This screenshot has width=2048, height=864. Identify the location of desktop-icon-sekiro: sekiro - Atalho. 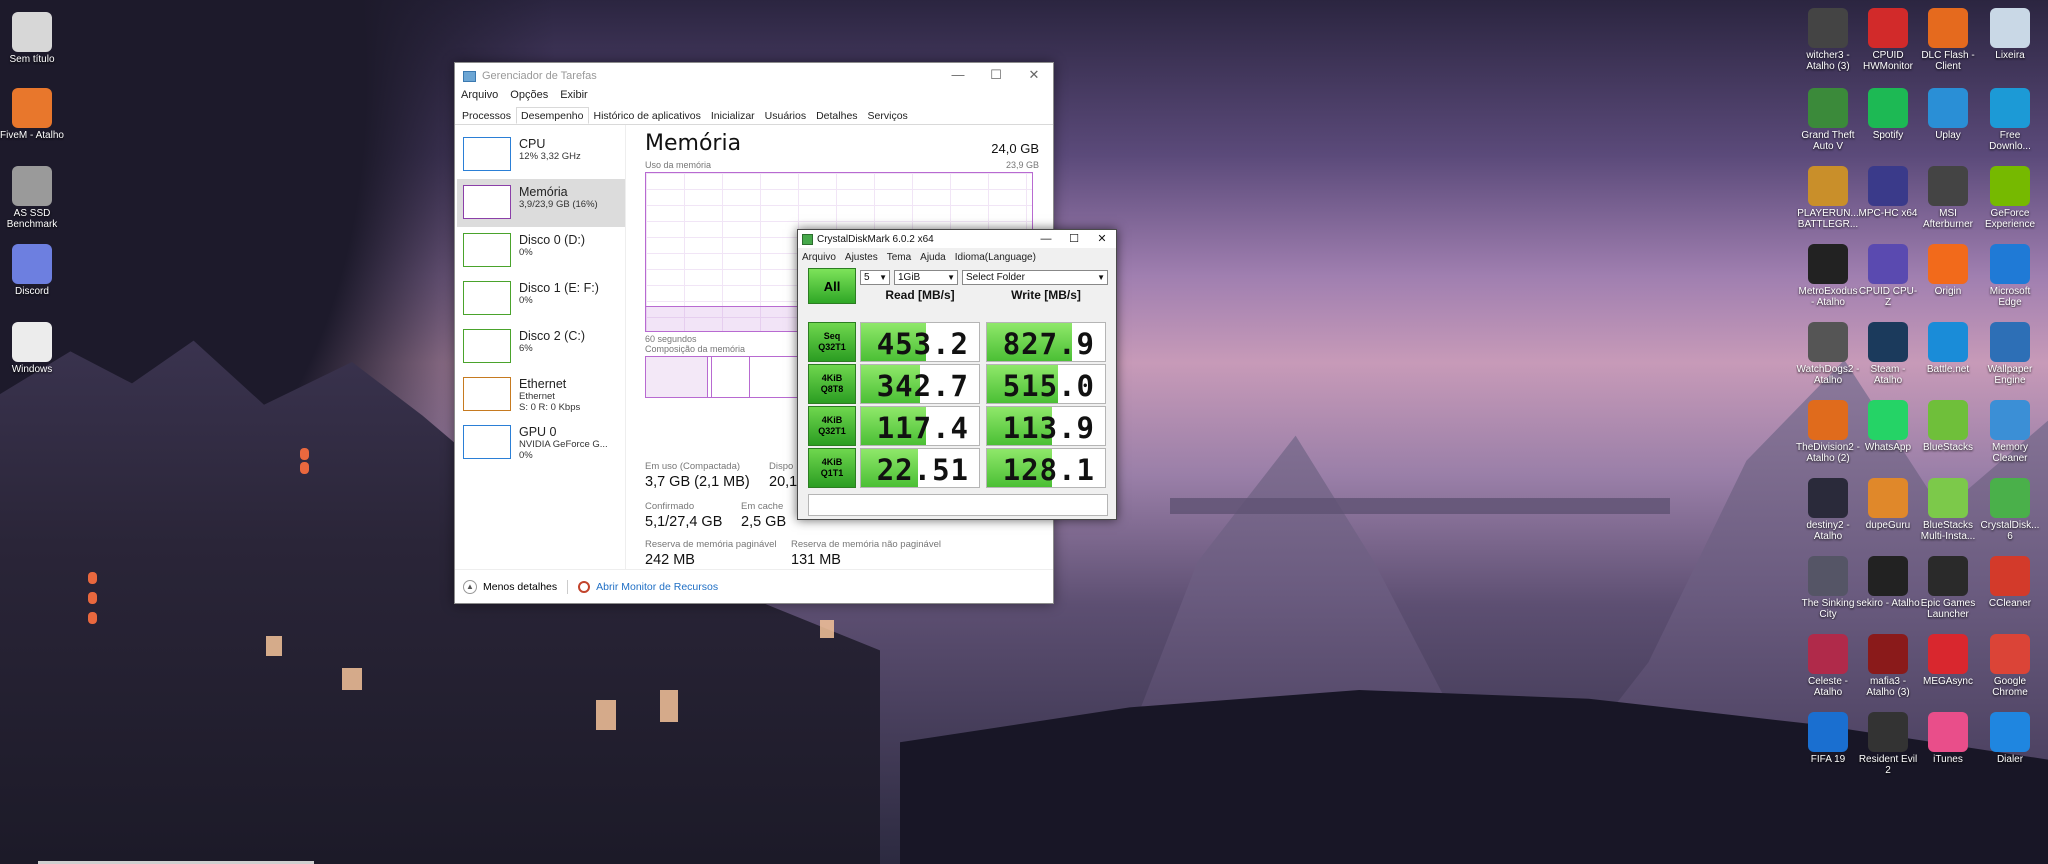
(1888, 591).